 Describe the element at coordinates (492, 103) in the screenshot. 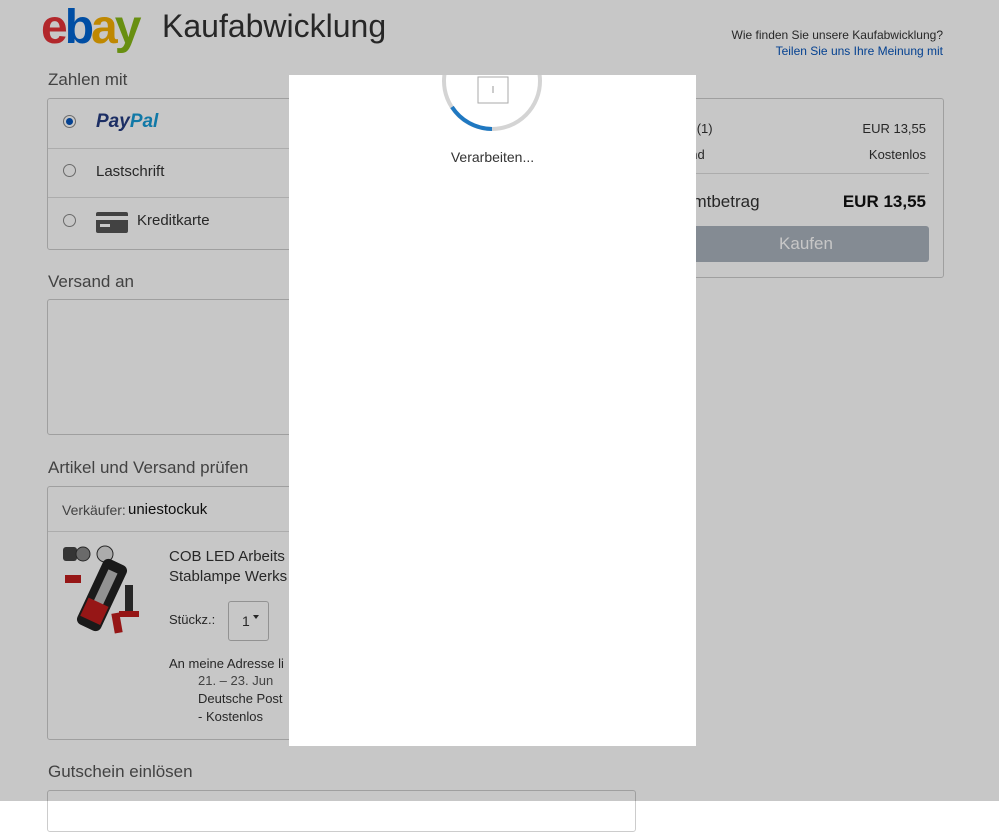

I see `loading-spinner-icon` at that location.